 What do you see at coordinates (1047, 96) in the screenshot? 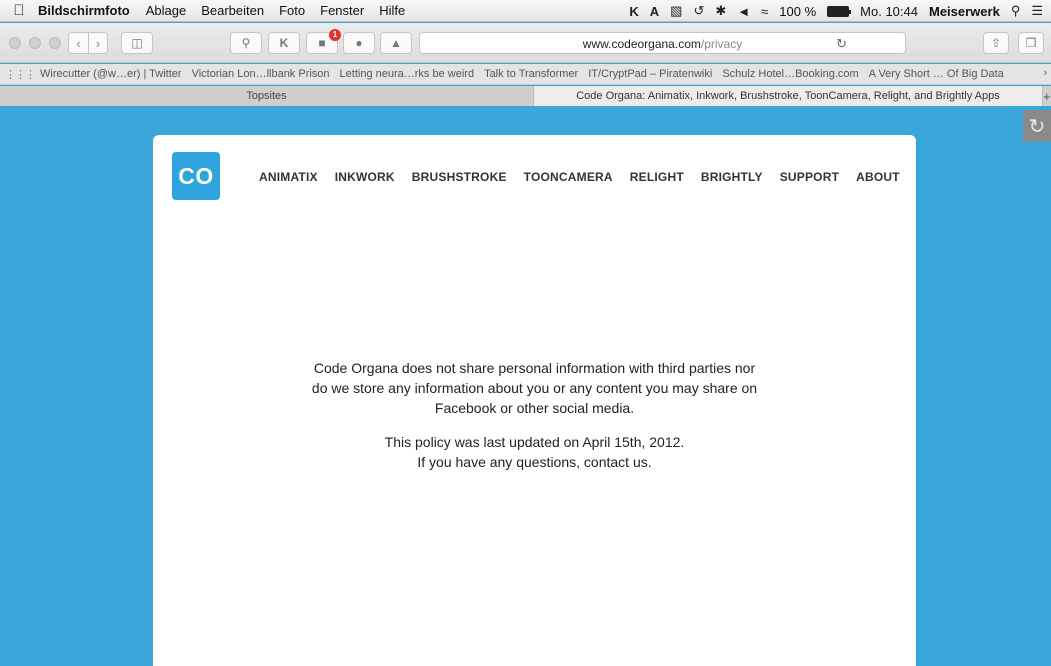
I see `new-tab-button: +` at bounding box center [1047, 96].